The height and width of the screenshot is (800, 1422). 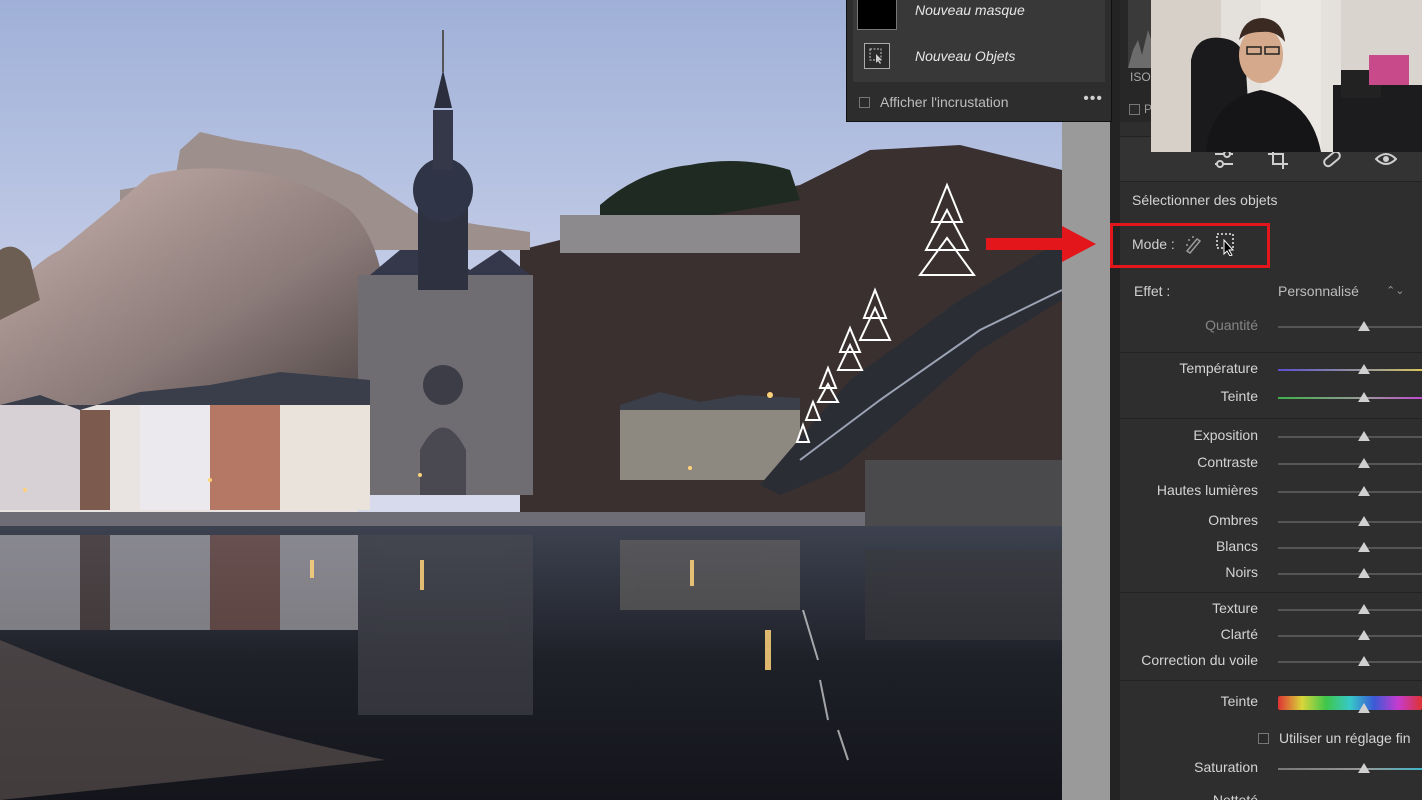 I want to click on mask-item: Nouveau masque, so click(x=941, y=15).